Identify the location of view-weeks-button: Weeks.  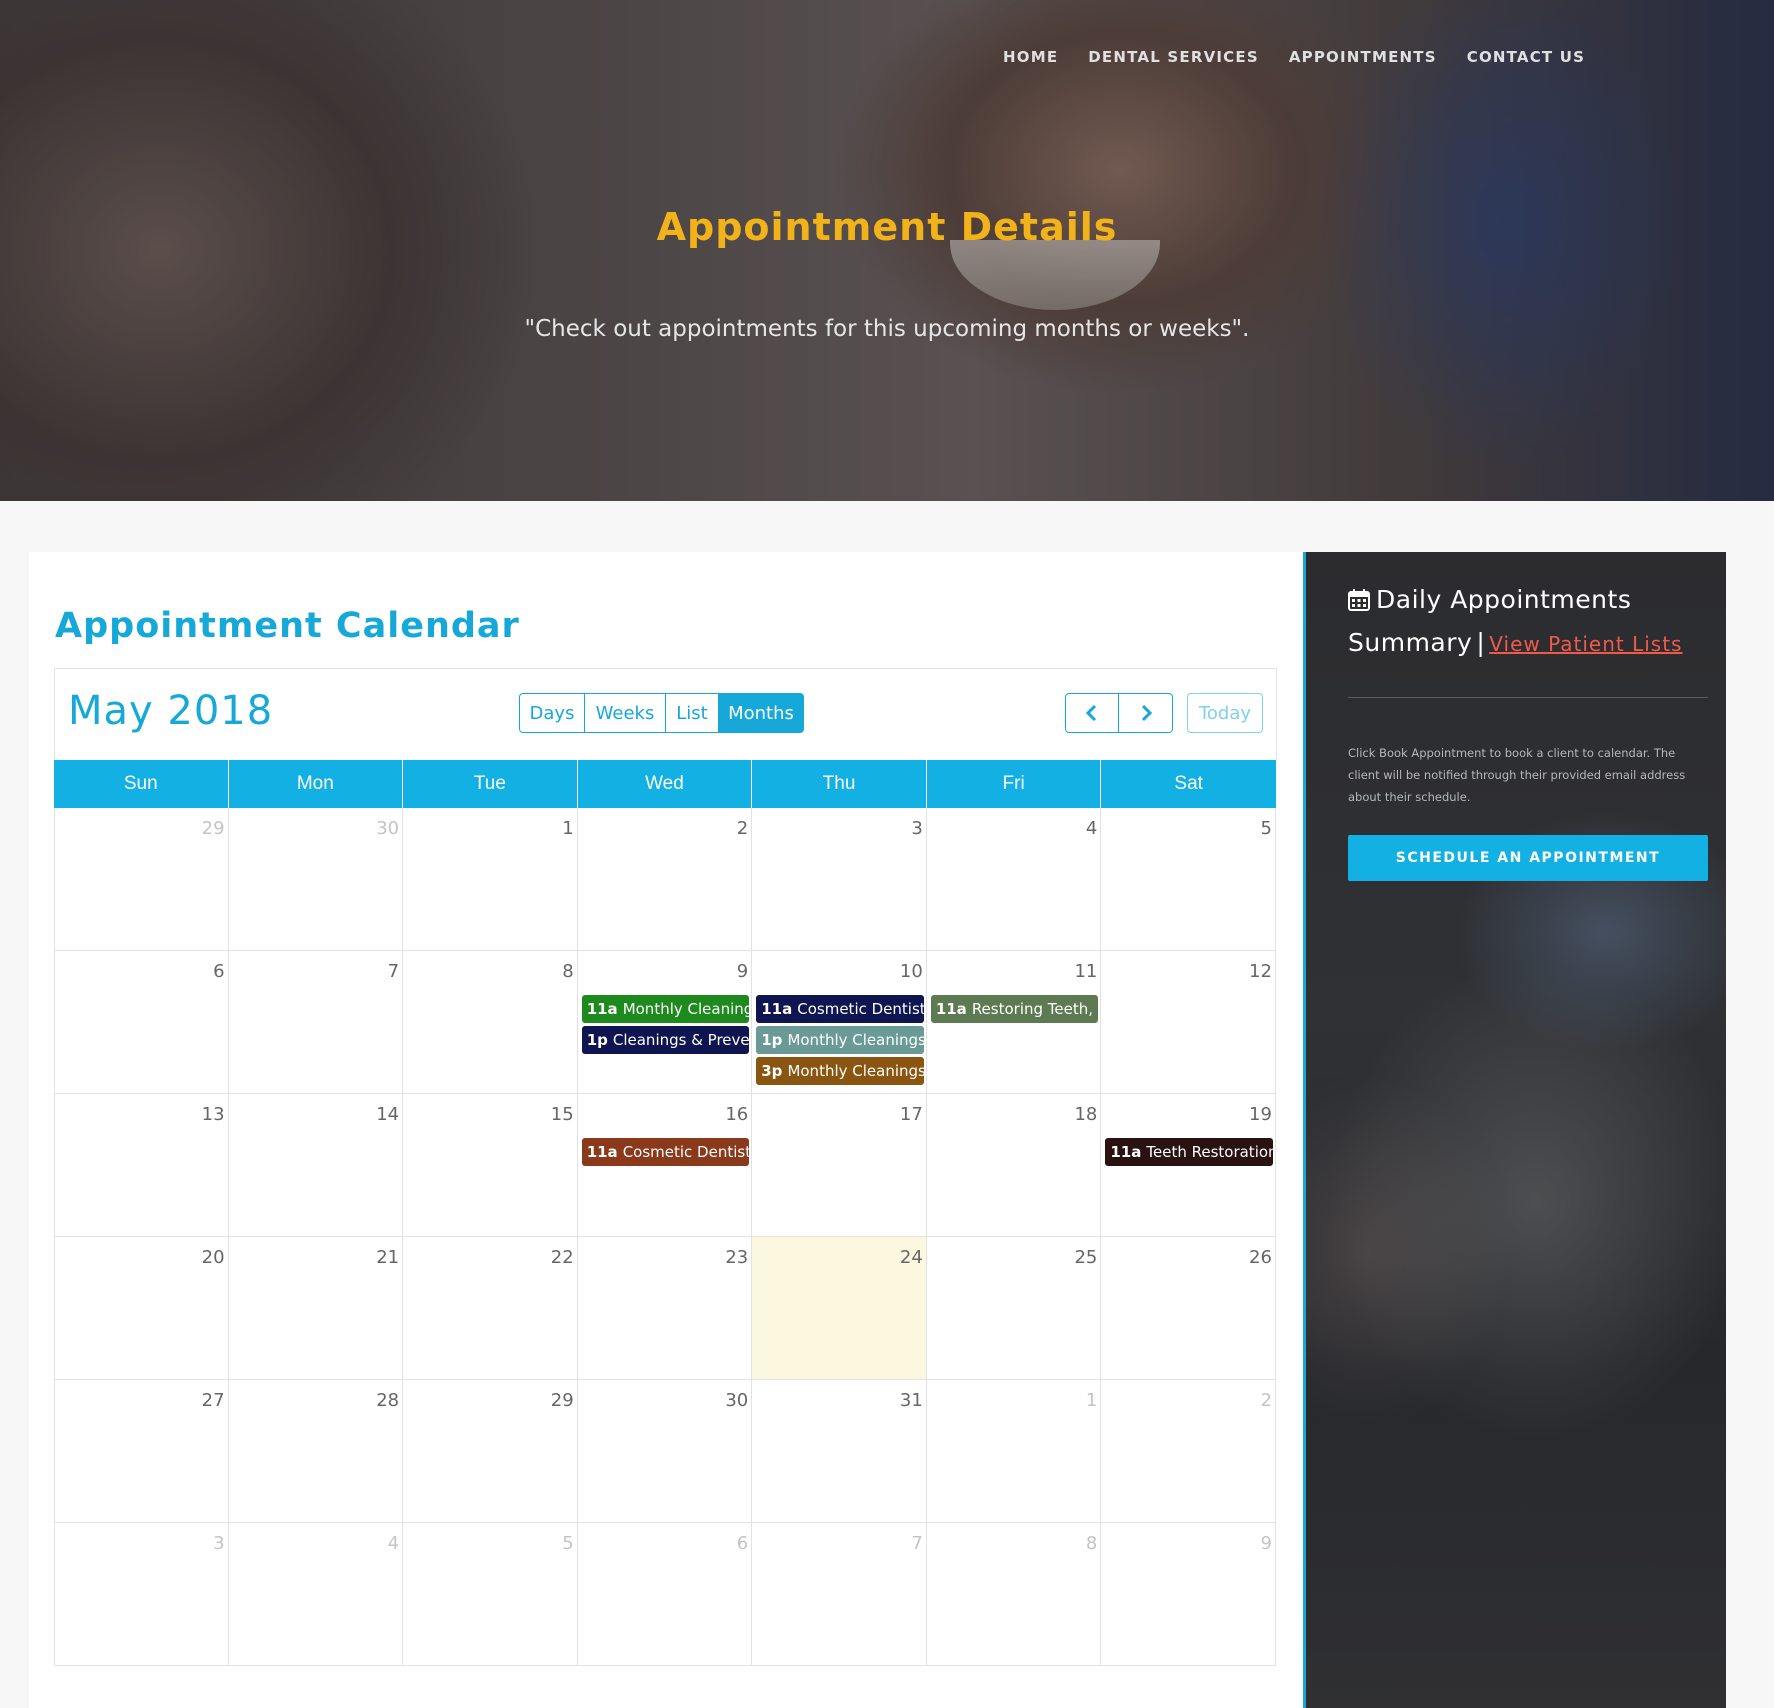
(625, 713).